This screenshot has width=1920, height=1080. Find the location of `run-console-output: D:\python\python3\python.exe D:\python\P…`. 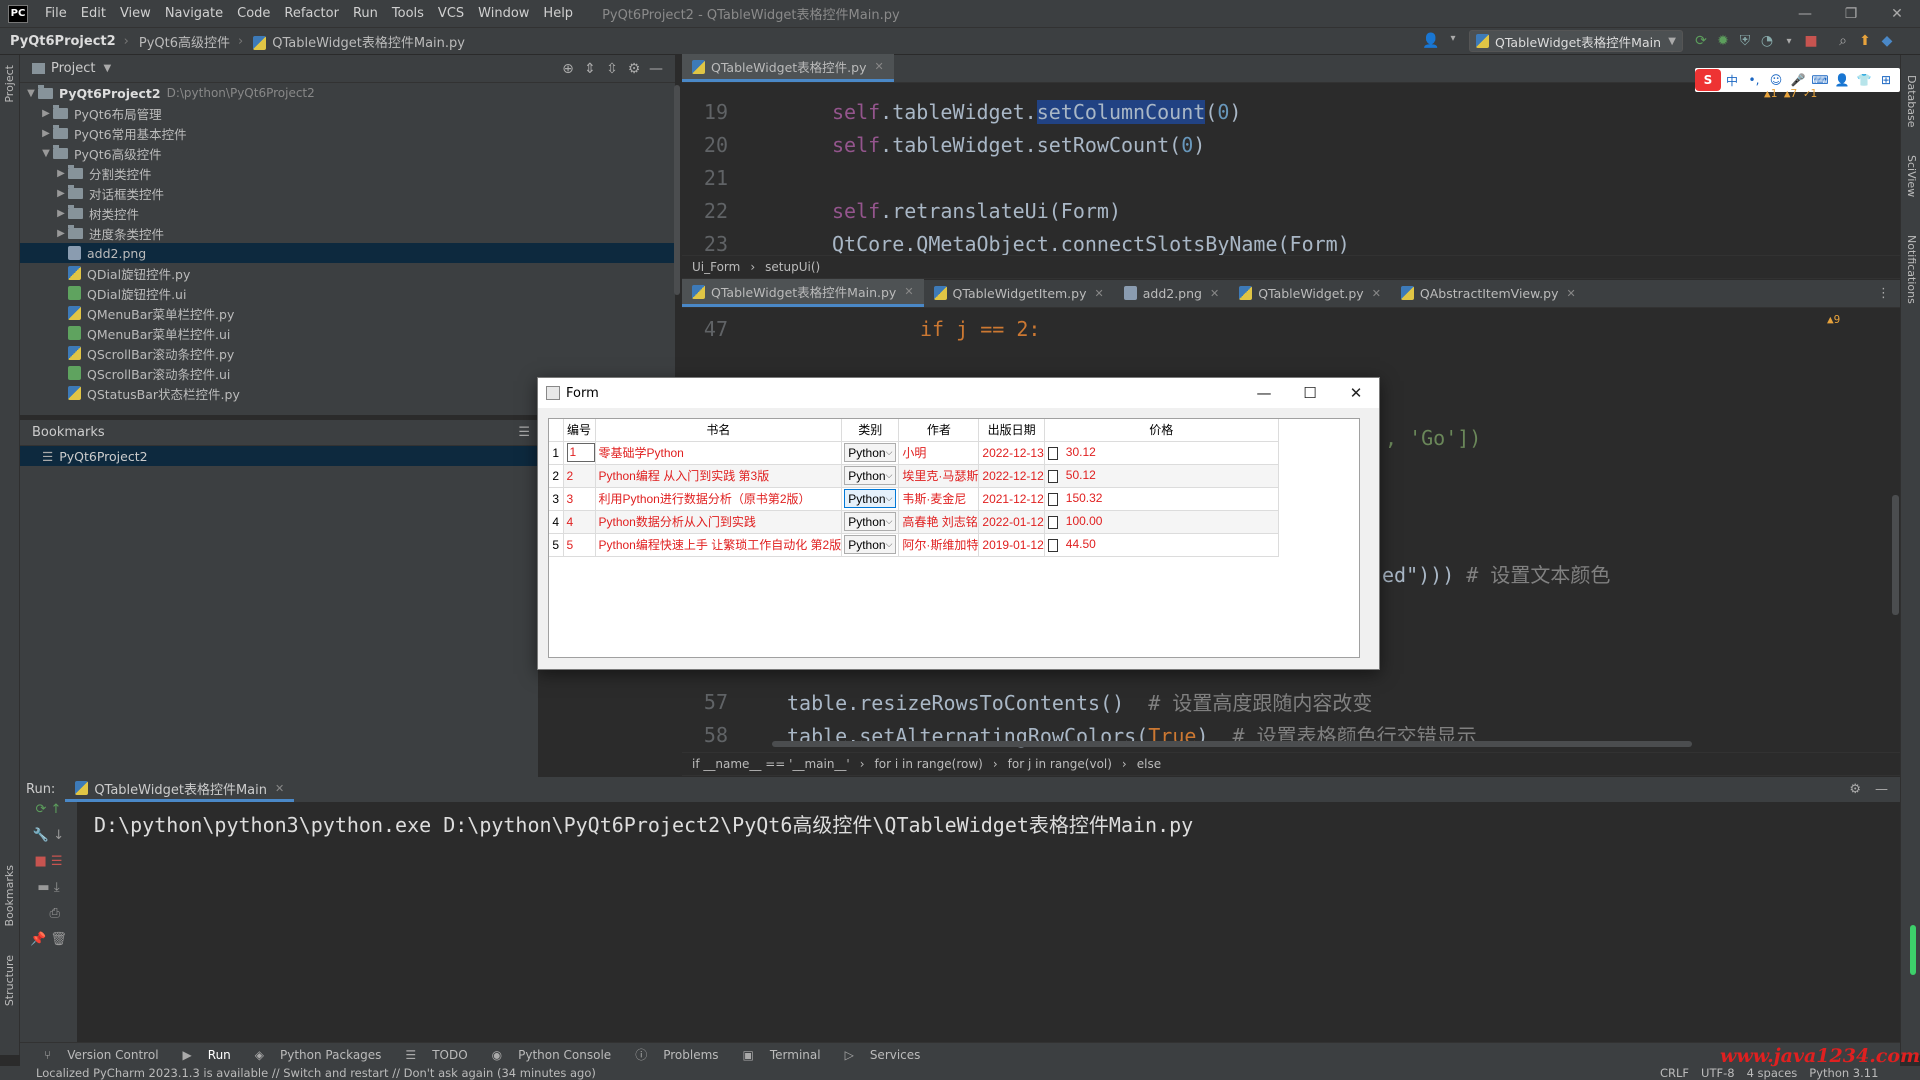

run-console-output: D:\python\python3\python.exe D:\python\P… is located at coordinates (643, 823).